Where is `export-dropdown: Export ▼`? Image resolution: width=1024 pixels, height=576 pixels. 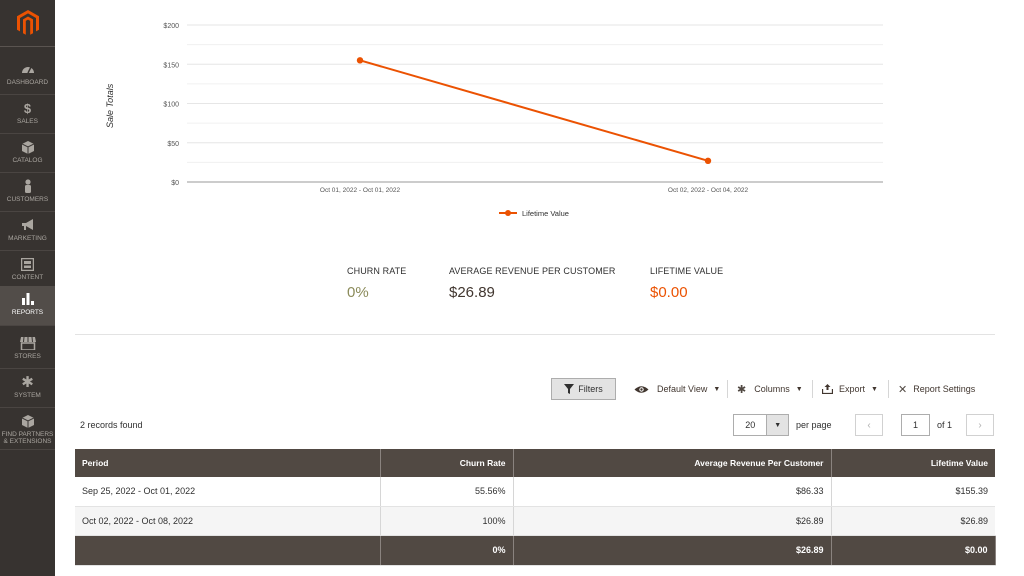
export-dropdown: Export ▼ is located at coordinates (850, 389).